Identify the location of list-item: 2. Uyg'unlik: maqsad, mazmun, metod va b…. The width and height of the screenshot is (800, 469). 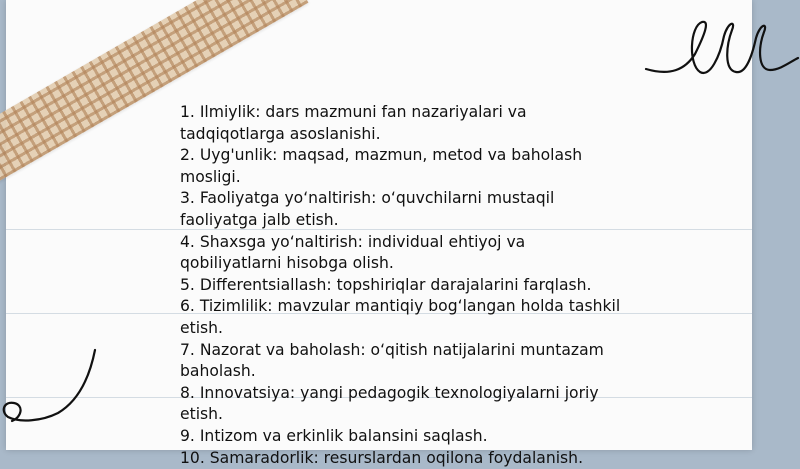
(405, 166).